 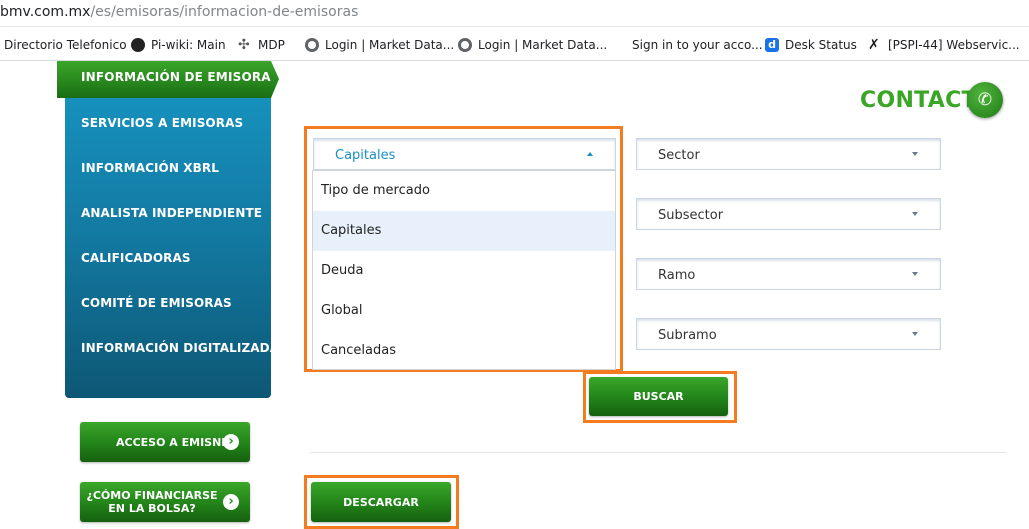 I want to click on bookmark-desk-status: d Desk Status, so click(x=811, y=45).